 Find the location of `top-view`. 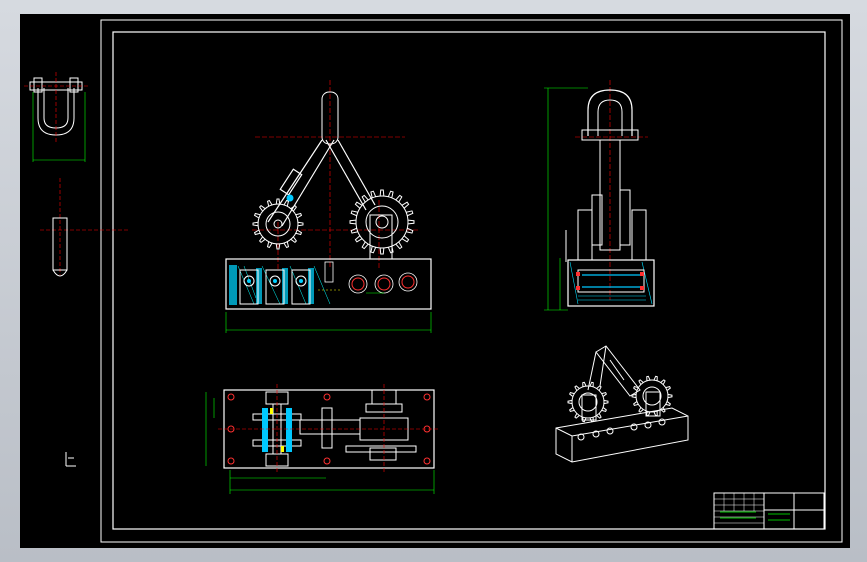

top-view is located at coordinates (322, 439).